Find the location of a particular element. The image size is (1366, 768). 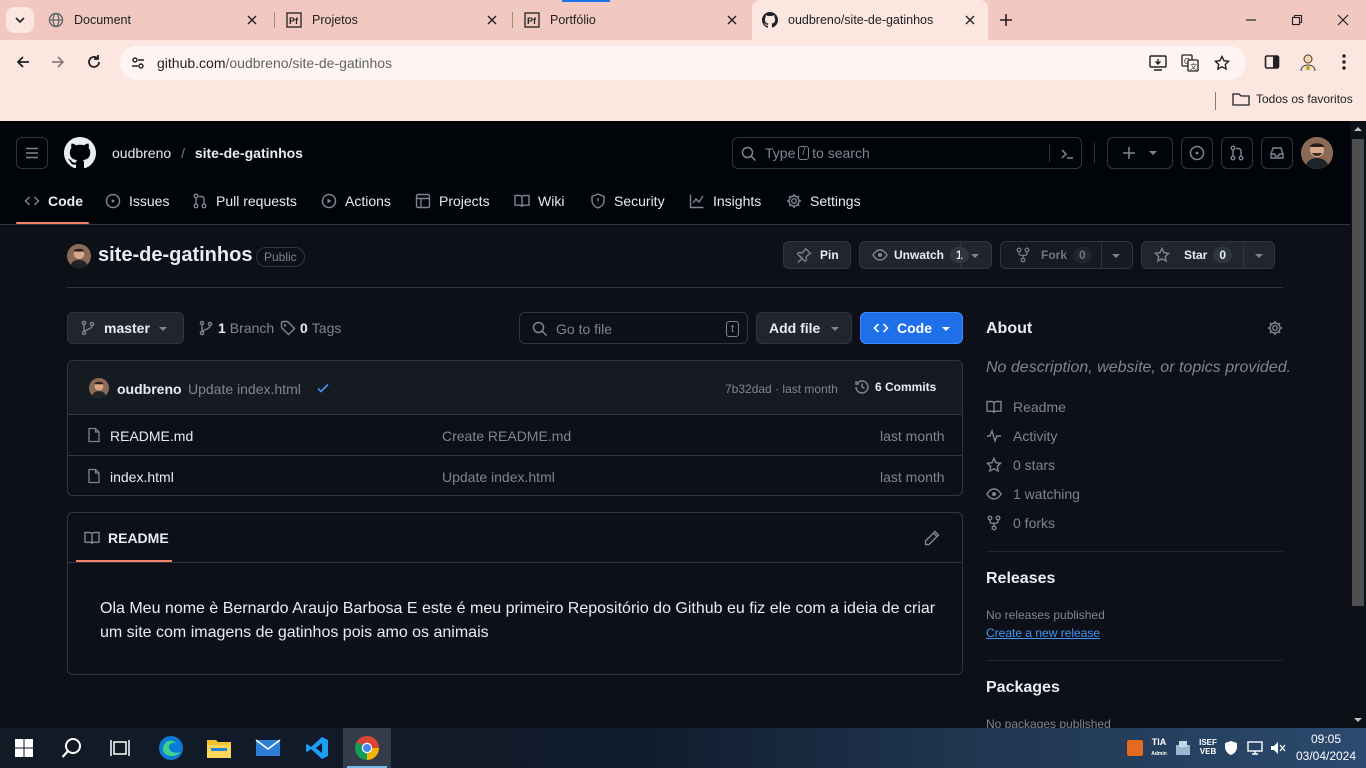

table-row: index.html Update index.html last month is located at coordinates (515, 475).